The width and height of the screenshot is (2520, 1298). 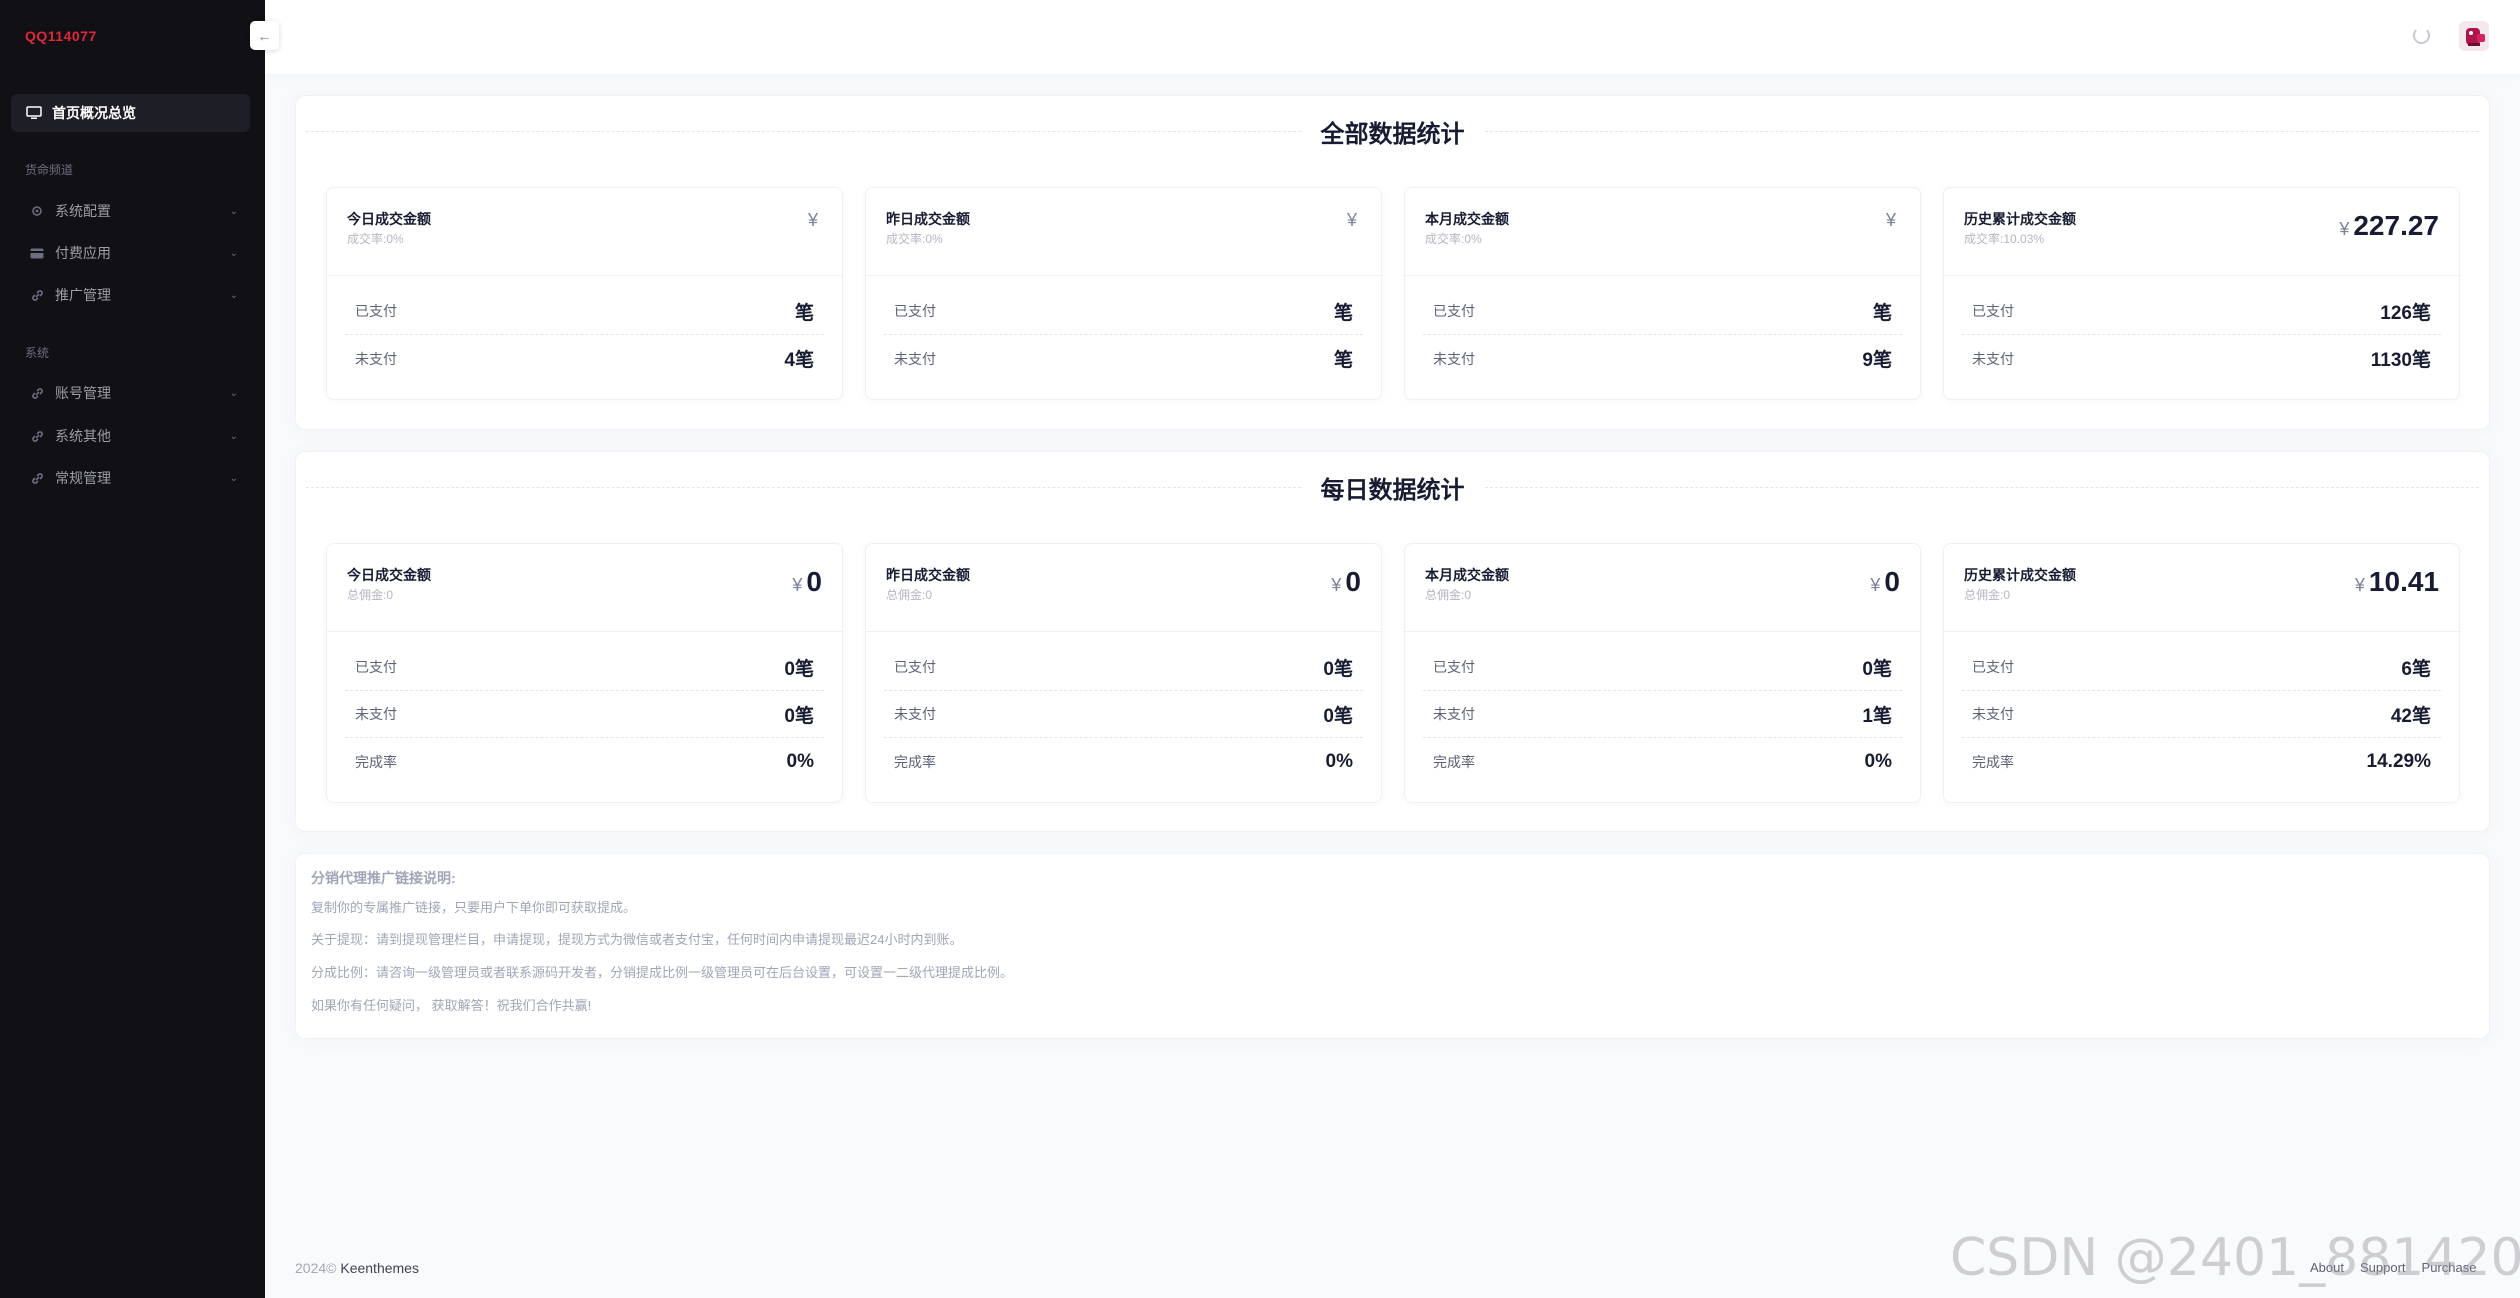 What do you see at coordinates (130, 211) in the screenshot?
I see `sidebar-item-system-config: 系统配置 ⌄` at bounding box center [130, 211].